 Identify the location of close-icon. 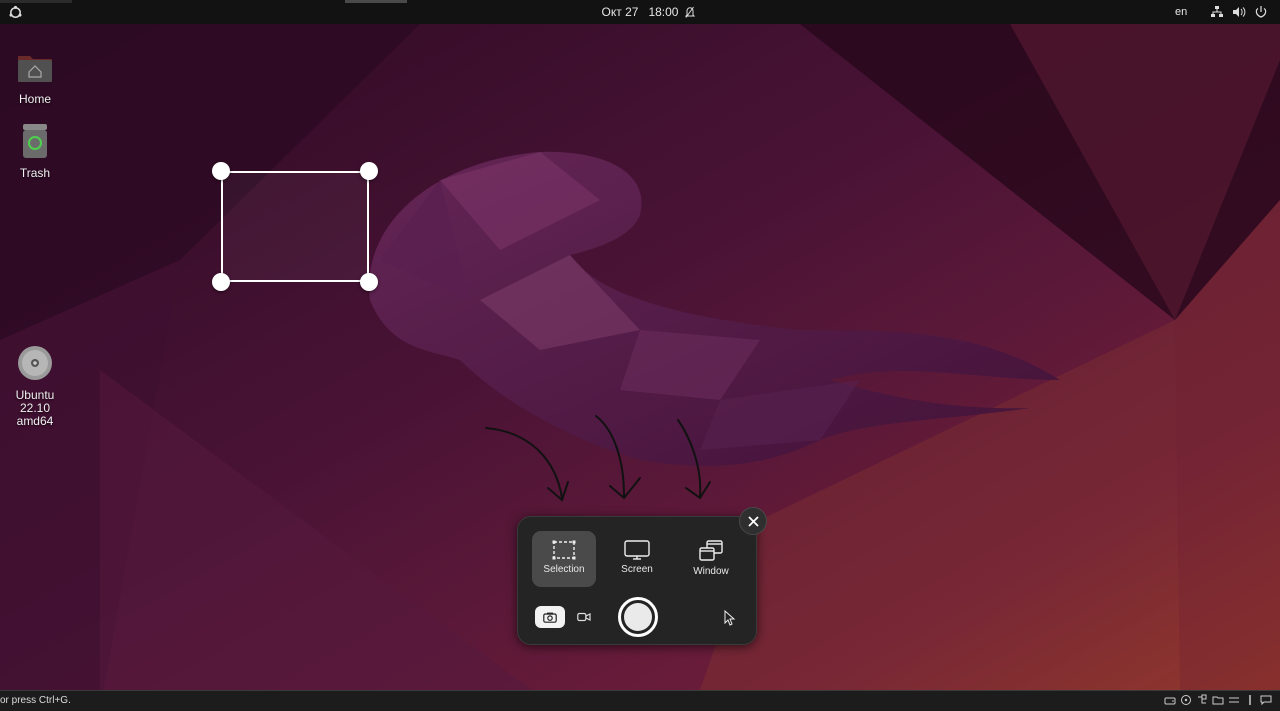
(753, 521).